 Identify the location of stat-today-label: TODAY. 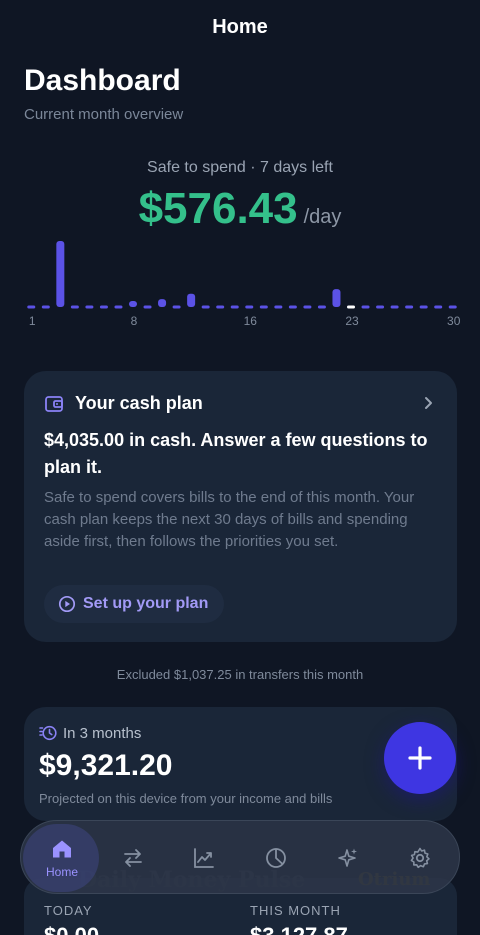
(68, 910).